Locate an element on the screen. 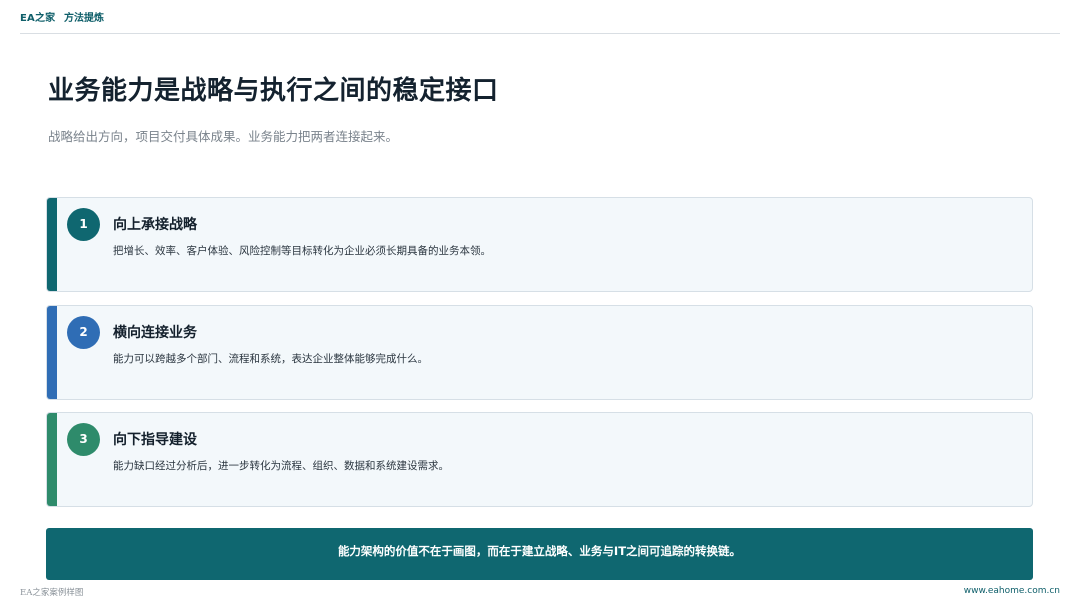  brand-label: EA之家 is located at coordinates (38, 18).